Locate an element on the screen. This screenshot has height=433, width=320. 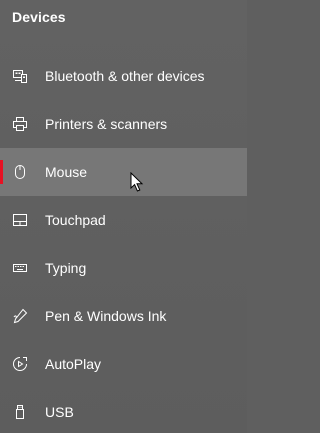
nav-item-label: Printers & scanners is located at coordinates (106, 124).